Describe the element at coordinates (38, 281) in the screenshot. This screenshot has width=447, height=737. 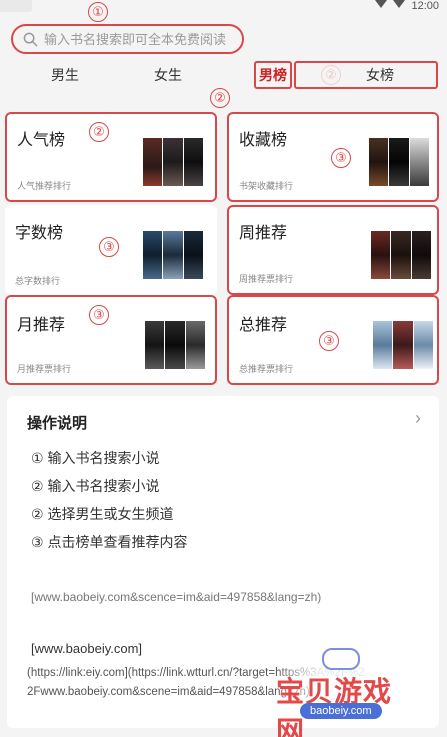
I see `card-subtitle: 总字数排行` at that location.